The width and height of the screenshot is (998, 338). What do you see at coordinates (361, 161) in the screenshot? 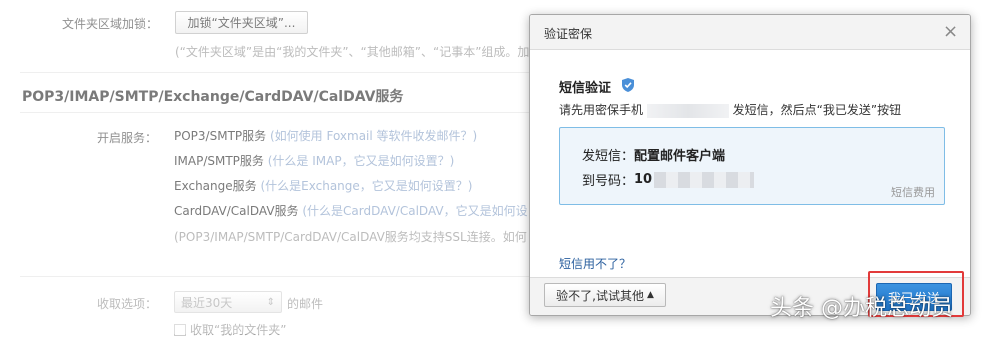
I see `service-help-link: (什么是 IMAP，它又是如何设置？)` at bounding box center [361, 161].